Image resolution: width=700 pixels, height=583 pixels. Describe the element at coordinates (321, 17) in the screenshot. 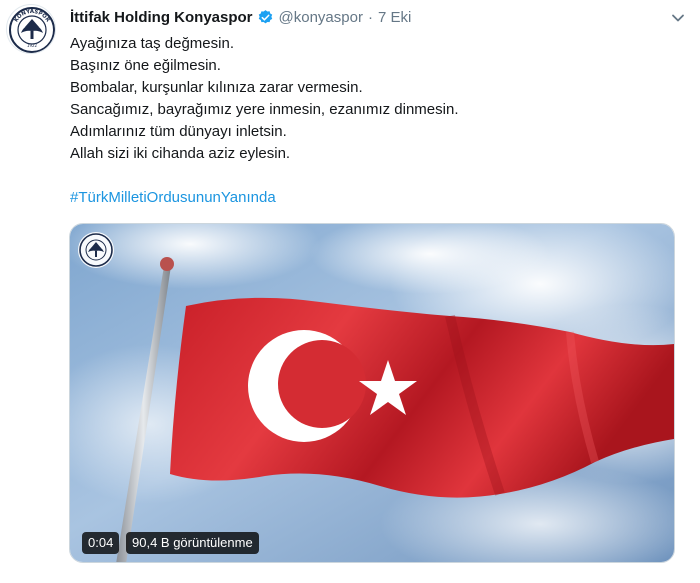

I see `handle: @konyaspor` at that location.